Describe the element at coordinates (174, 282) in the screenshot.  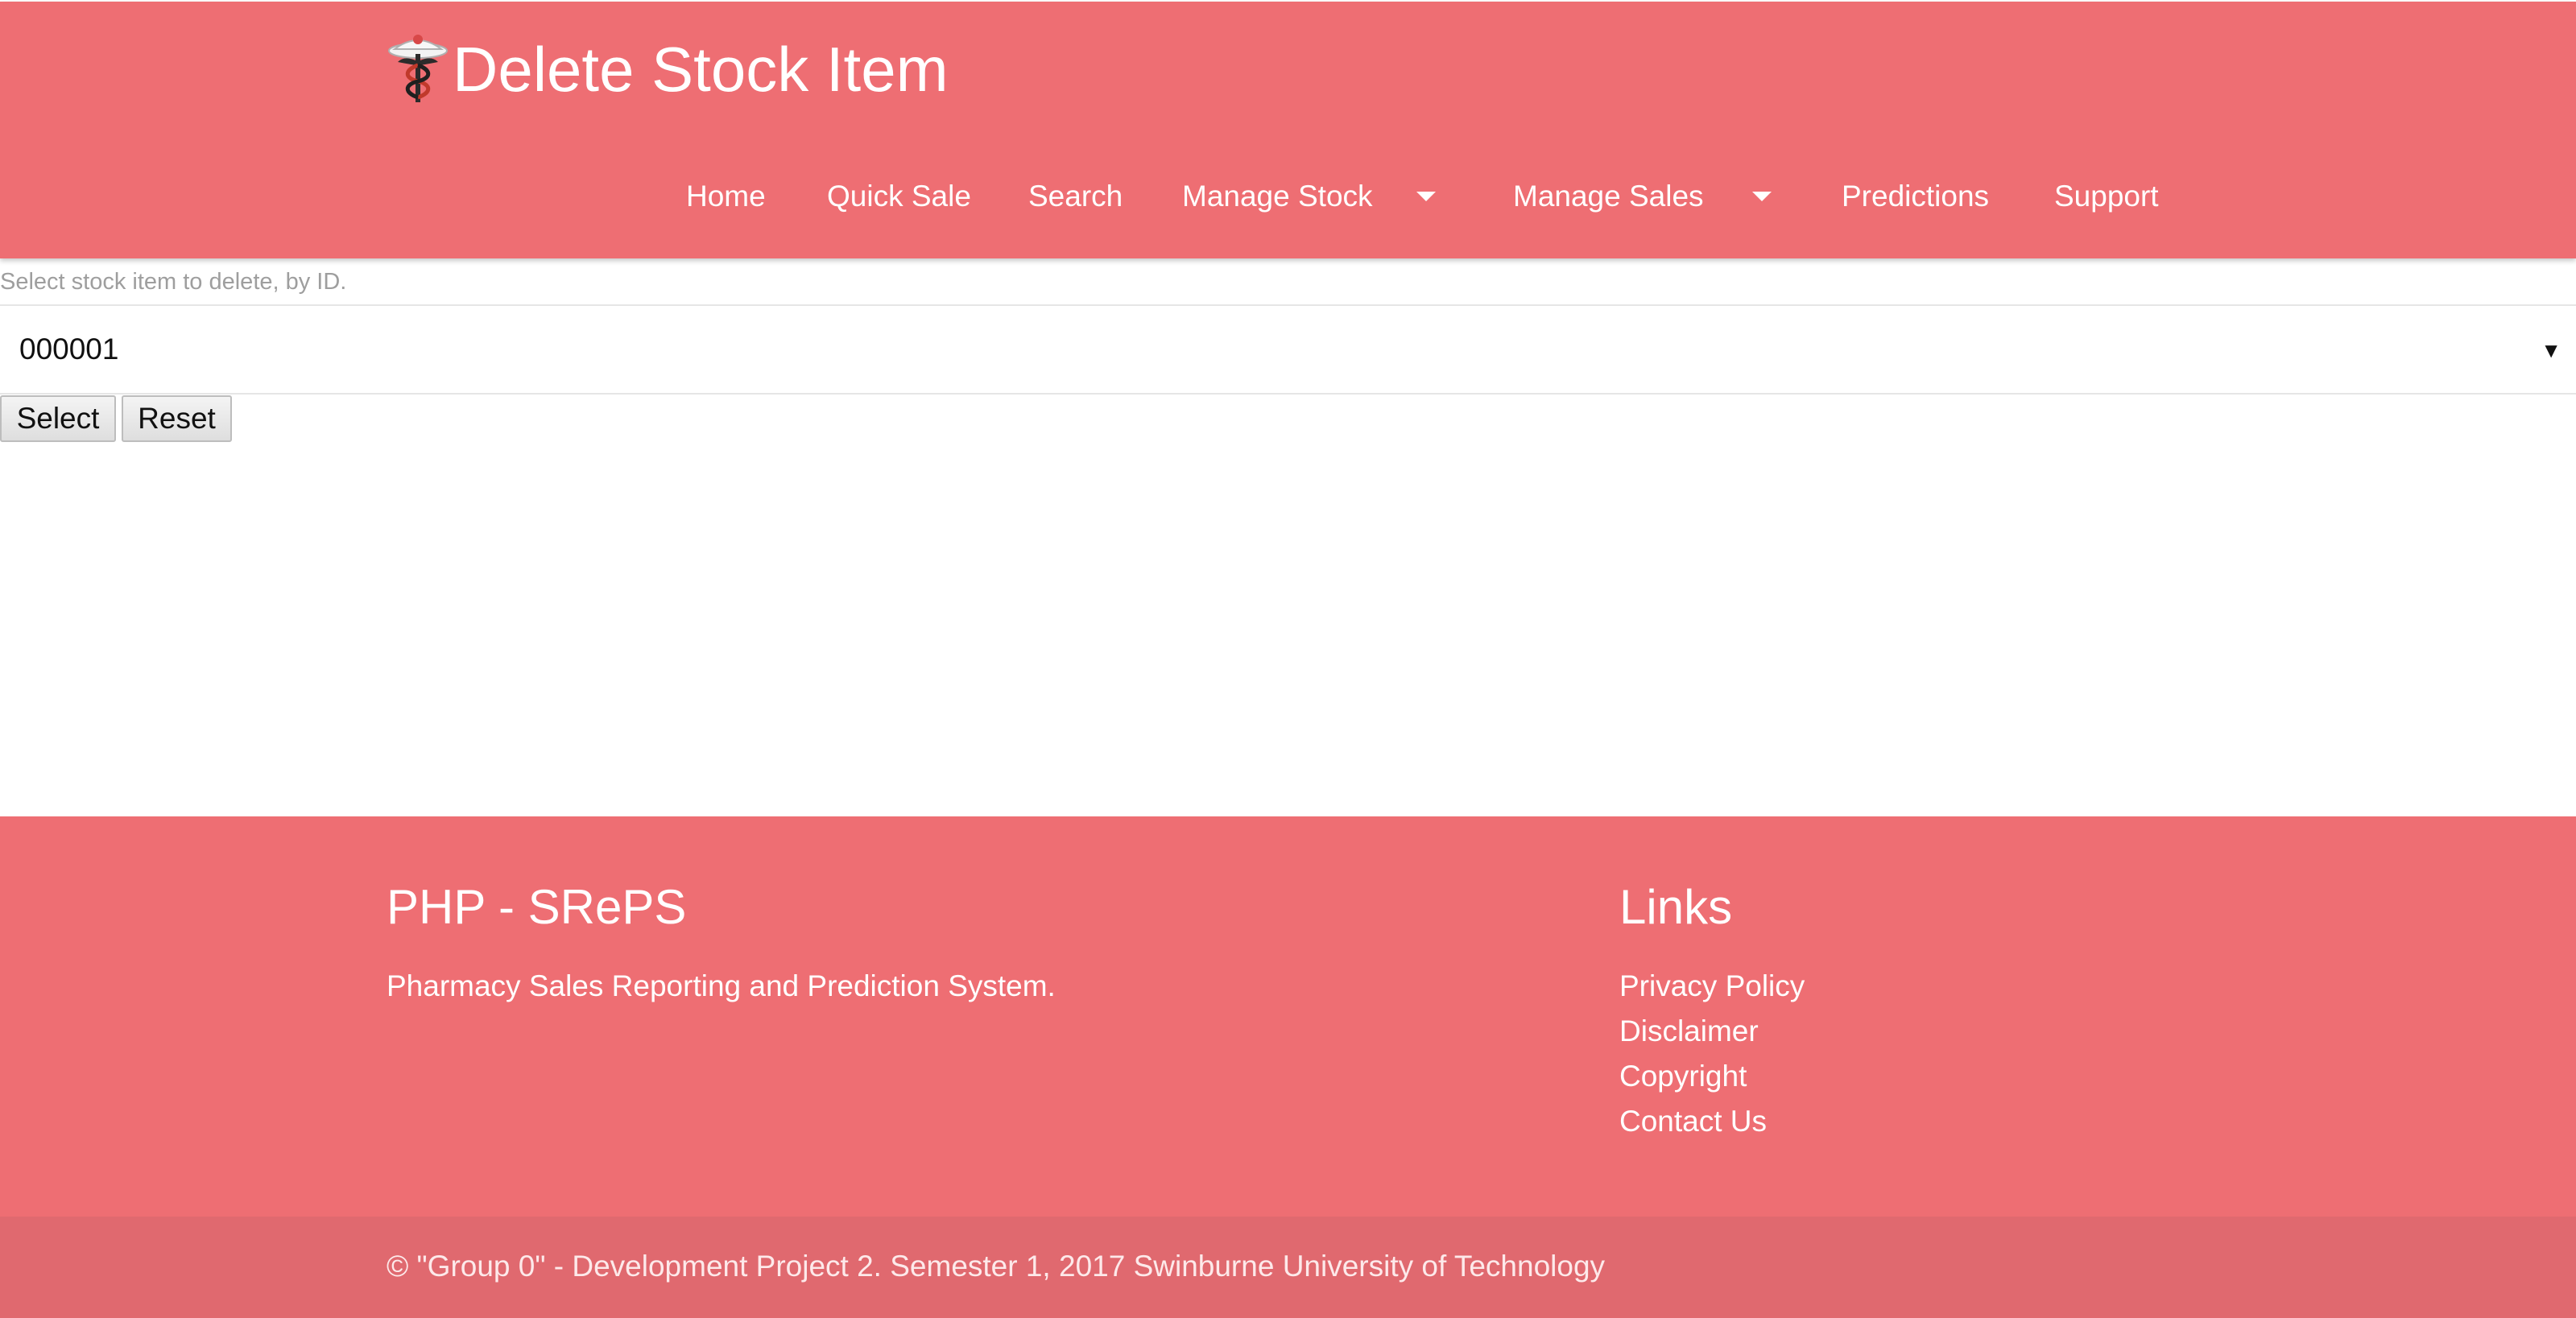
I see `stock-id-label: Select stock item to delete, by ID.` at that location.